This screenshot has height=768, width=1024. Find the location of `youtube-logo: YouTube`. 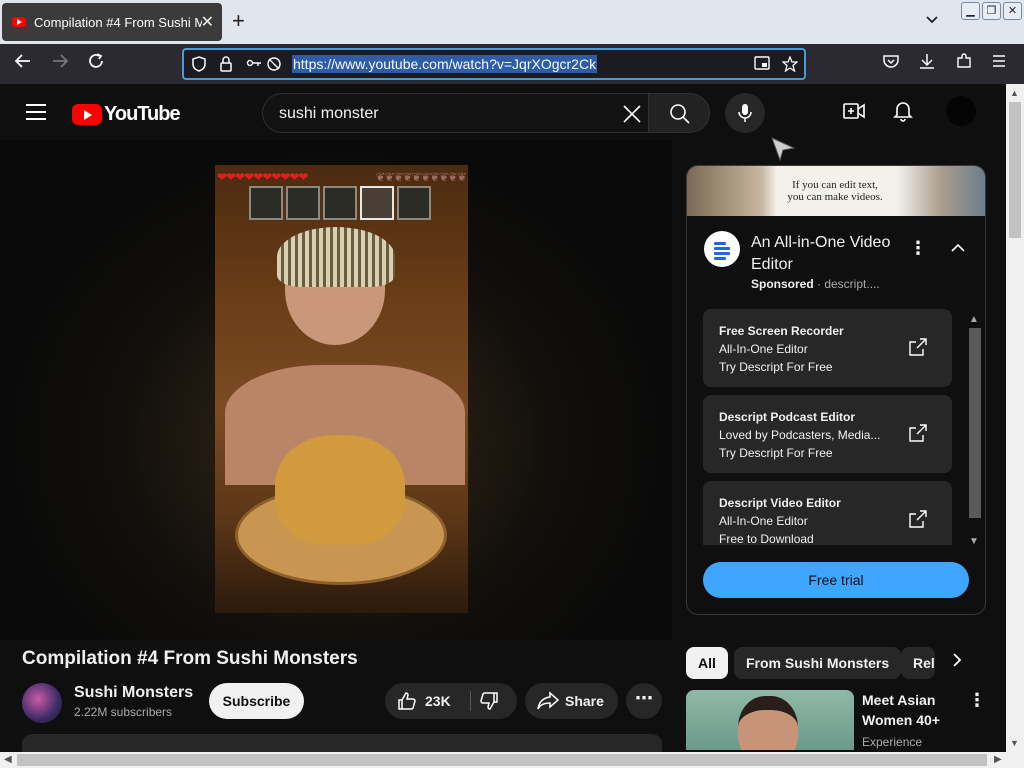

youtube-logo: YouTube is located at coordinates (126, 114).